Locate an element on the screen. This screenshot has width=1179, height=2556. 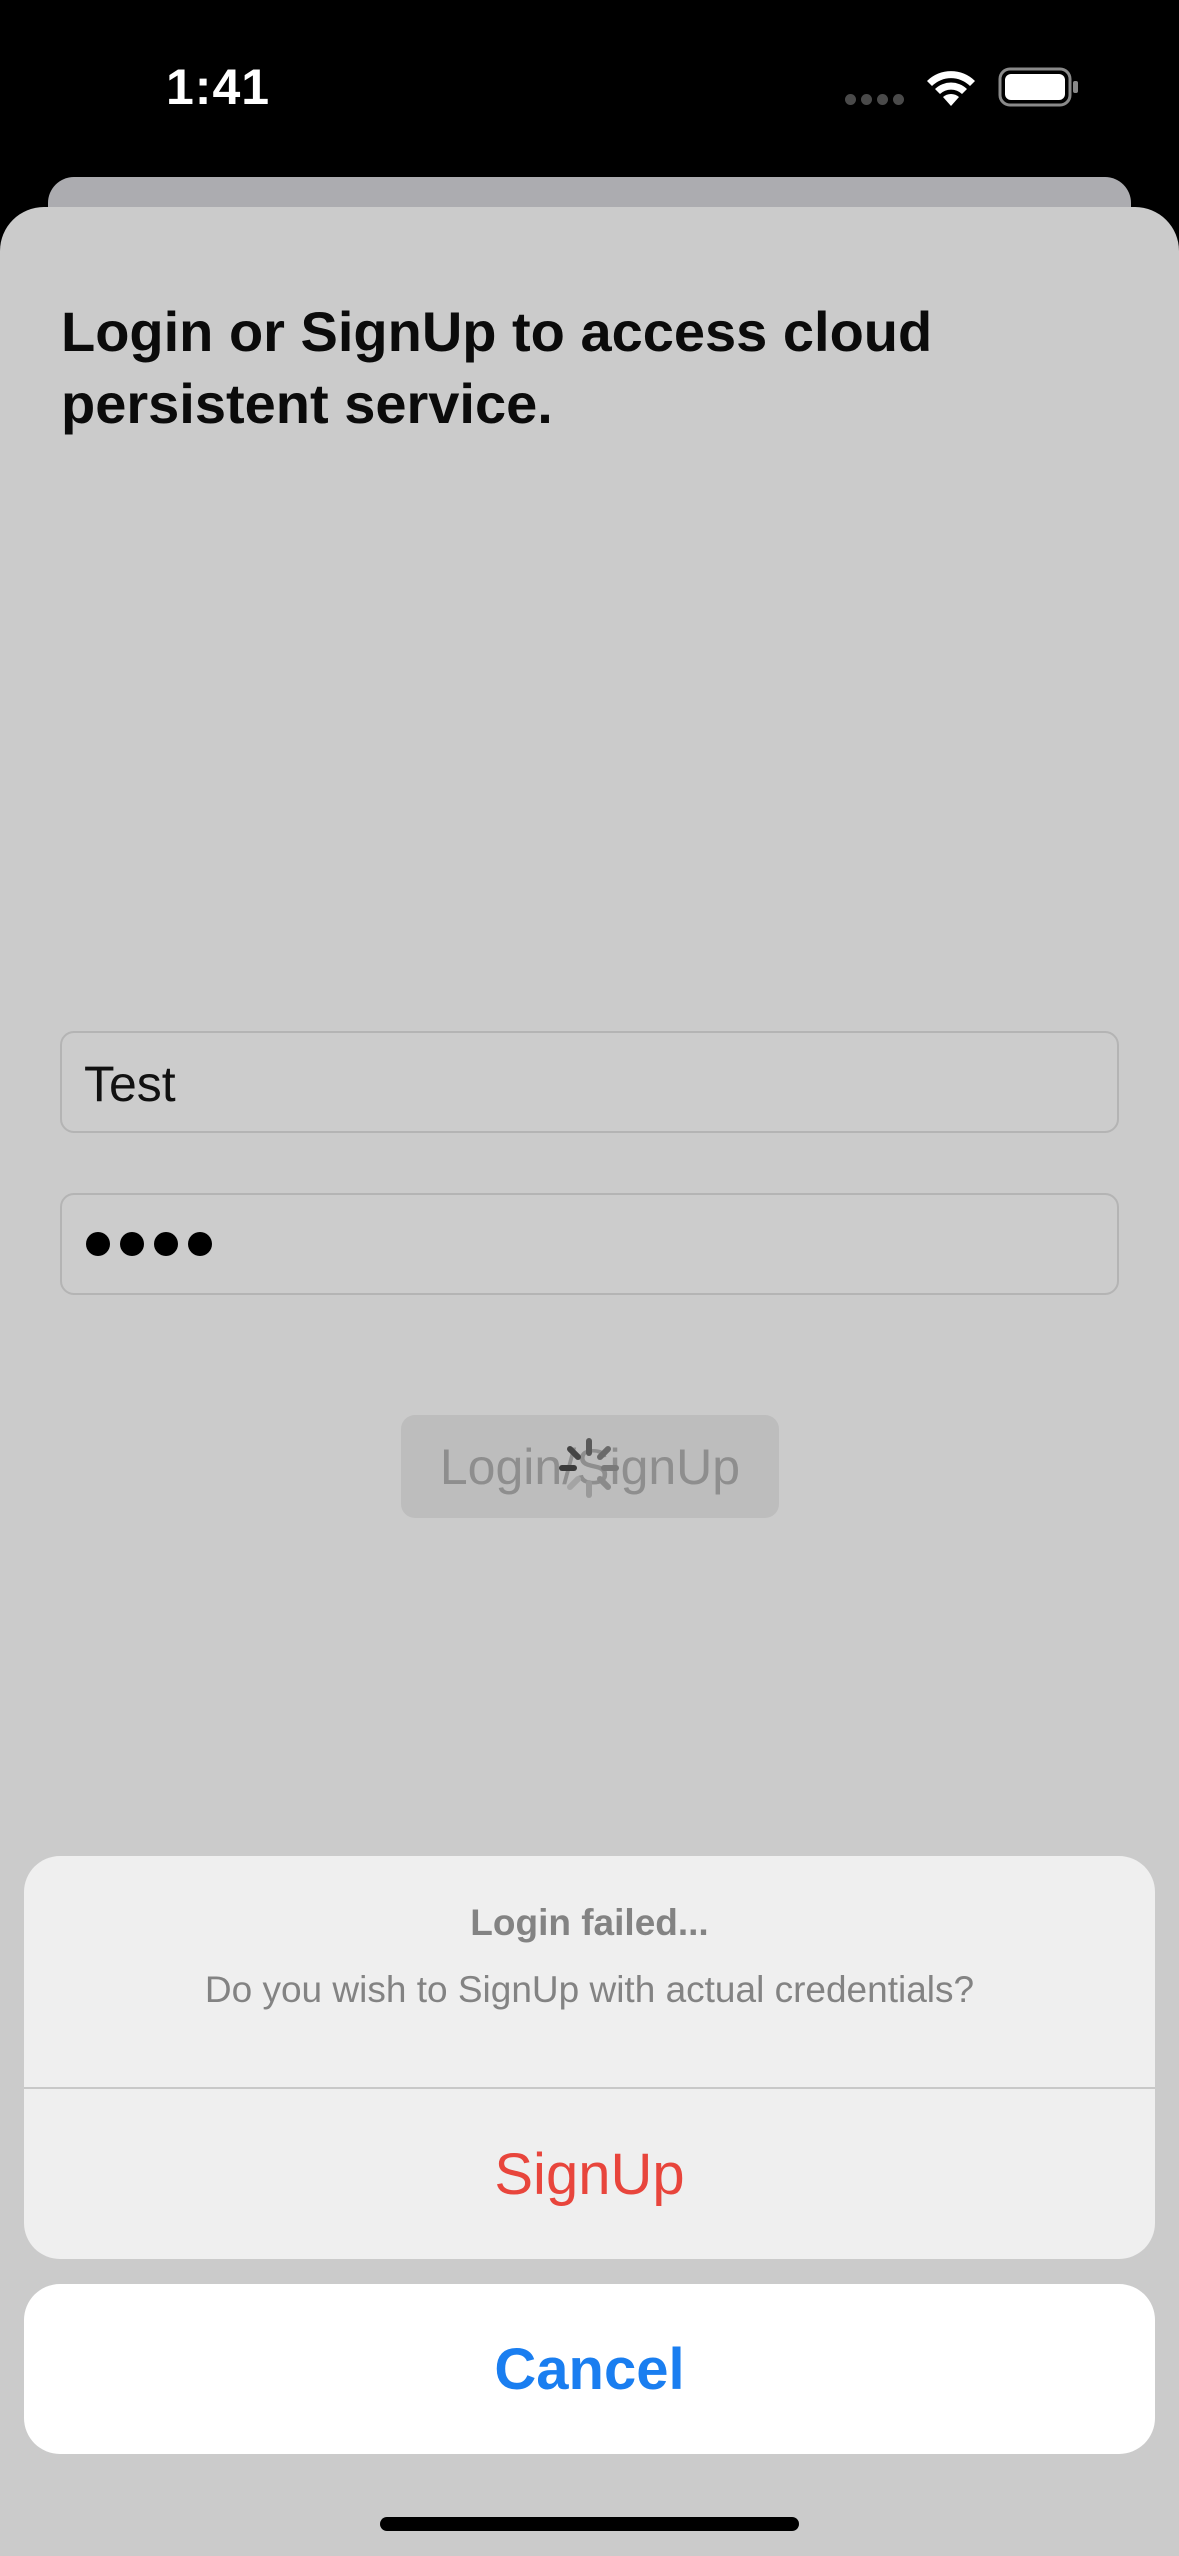
login-signup-button: Login/SignUp is located at coordinates (590, 1466).